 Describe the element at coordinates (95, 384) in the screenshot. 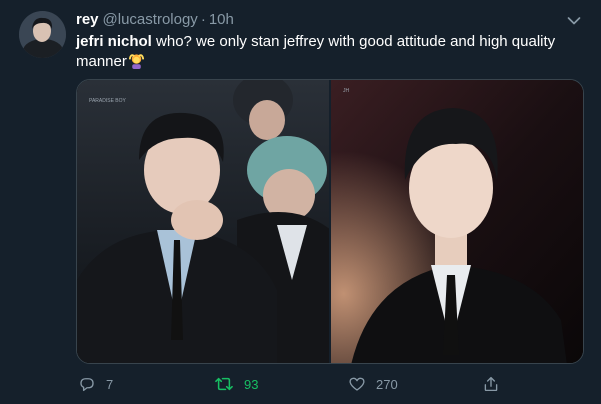

I see `reply-button: 7` at that location.